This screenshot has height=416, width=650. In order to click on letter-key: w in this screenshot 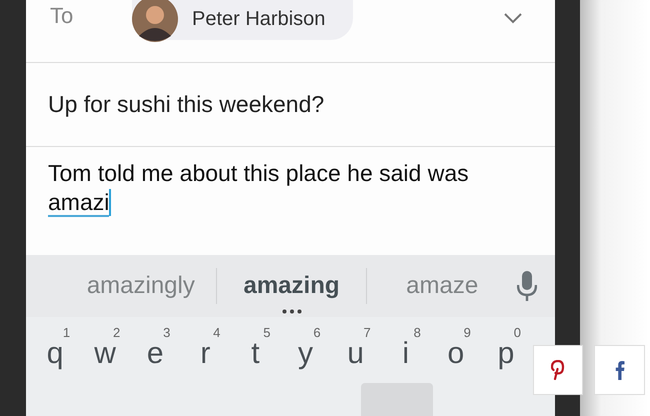, I will do `click(105, 354)`.